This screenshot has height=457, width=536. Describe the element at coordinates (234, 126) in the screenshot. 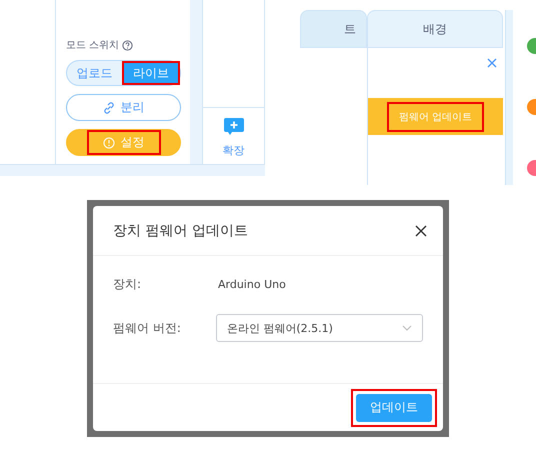

I see `plus-icon` at that location.